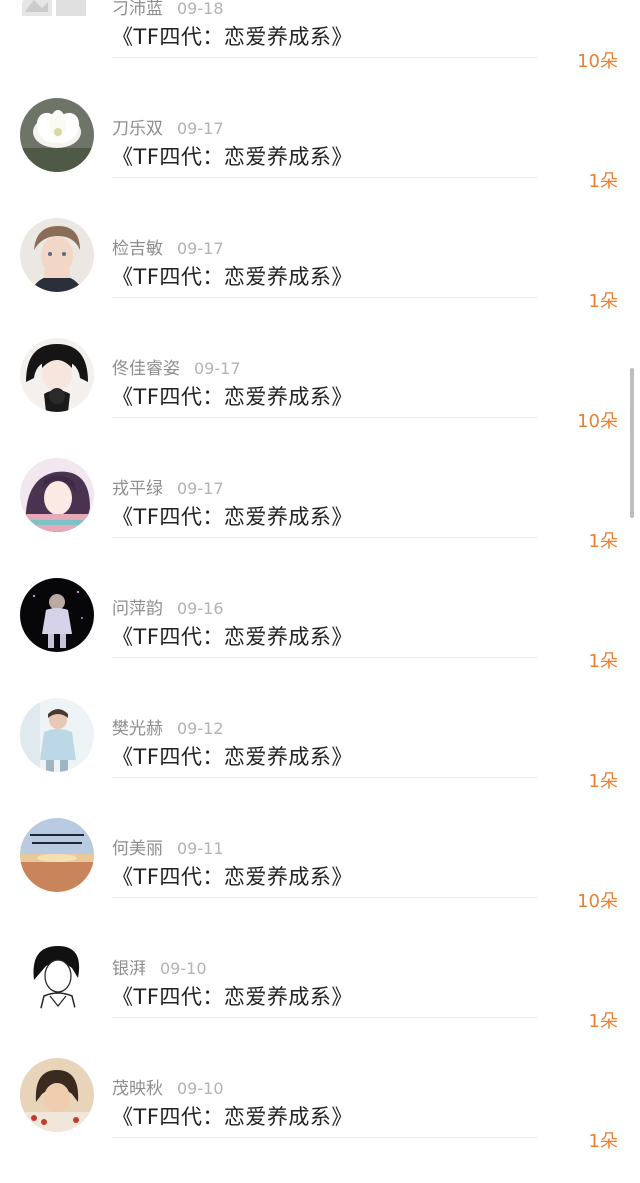  I want to click on user-name: 何美丽, so click(137, 849).